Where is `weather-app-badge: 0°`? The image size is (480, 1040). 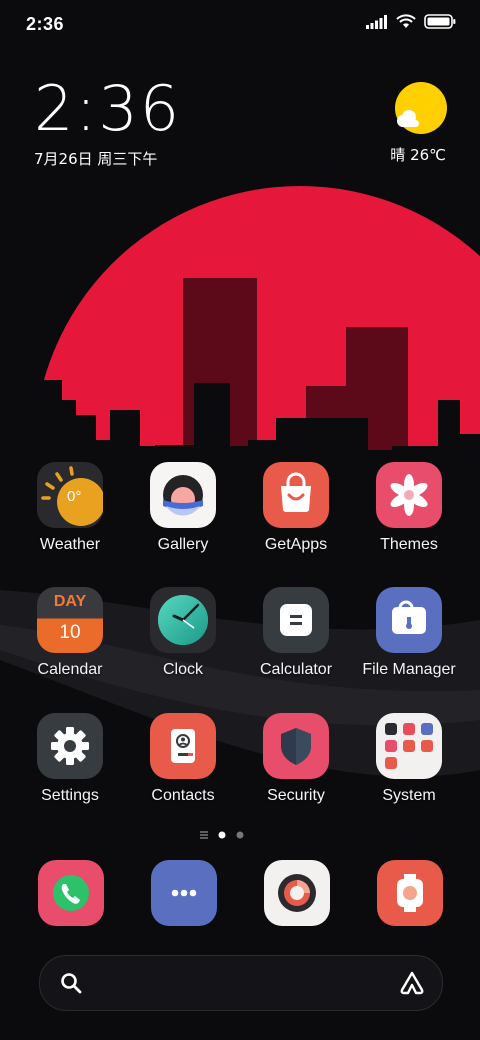 weather-app-badge: 0° is located at coordinates (74, 496).